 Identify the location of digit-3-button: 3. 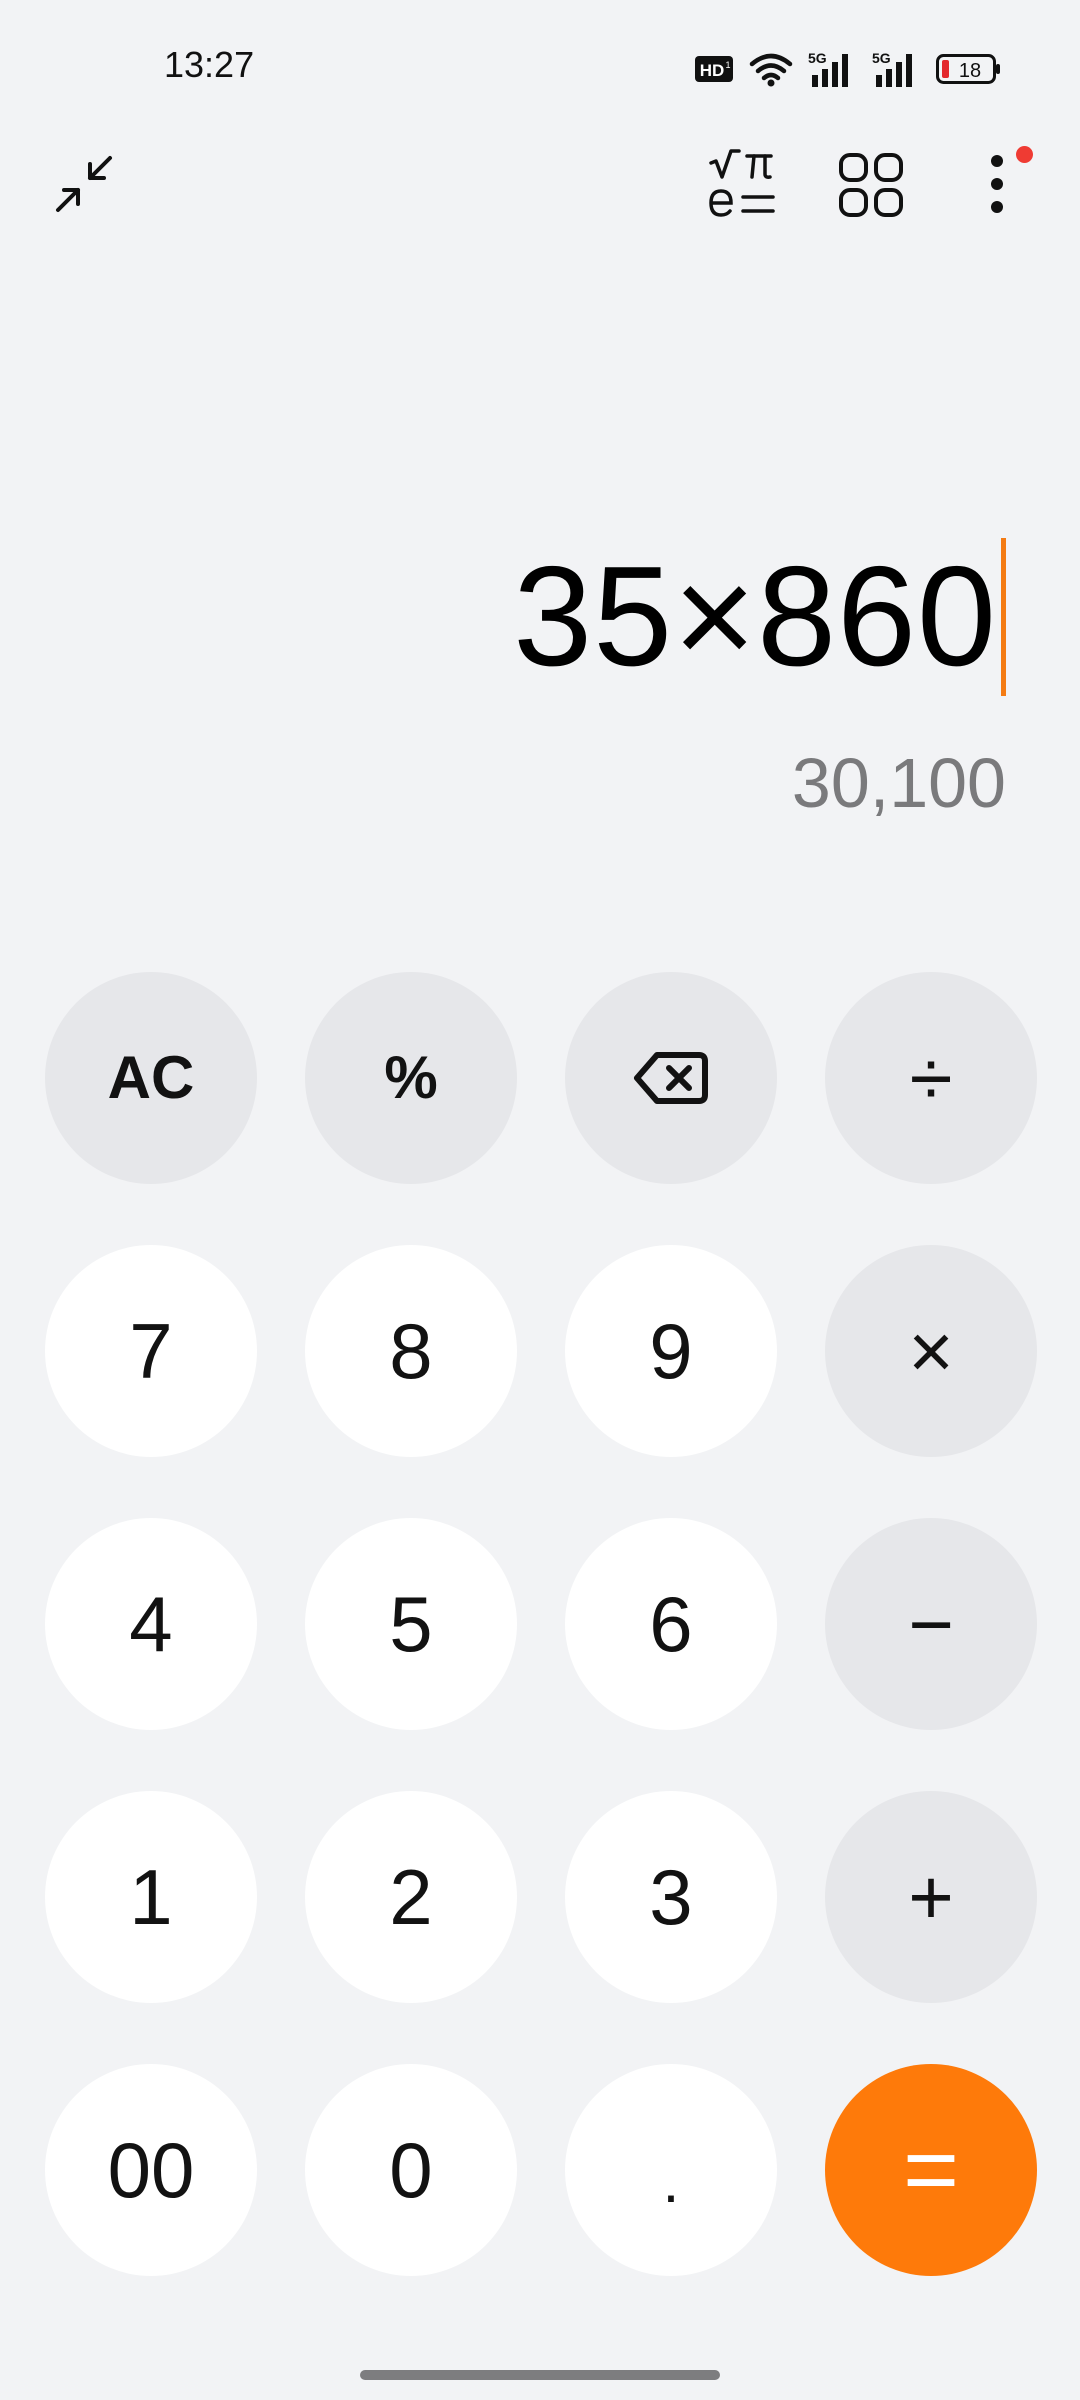
(671, 1897).